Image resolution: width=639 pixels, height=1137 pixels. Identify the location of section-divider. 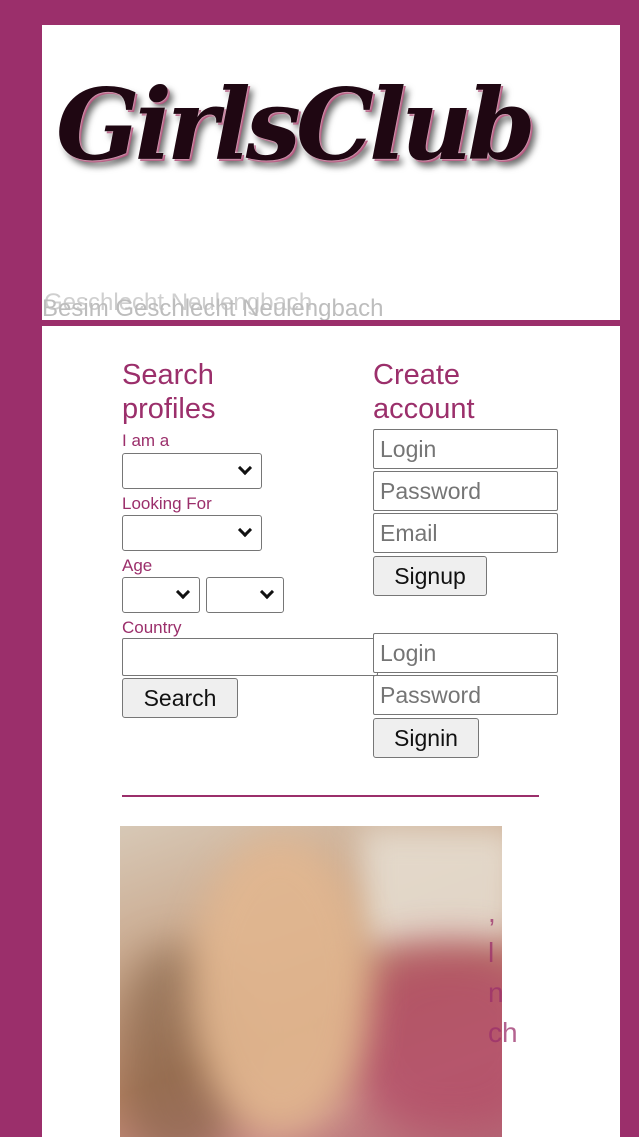
(330, 796).